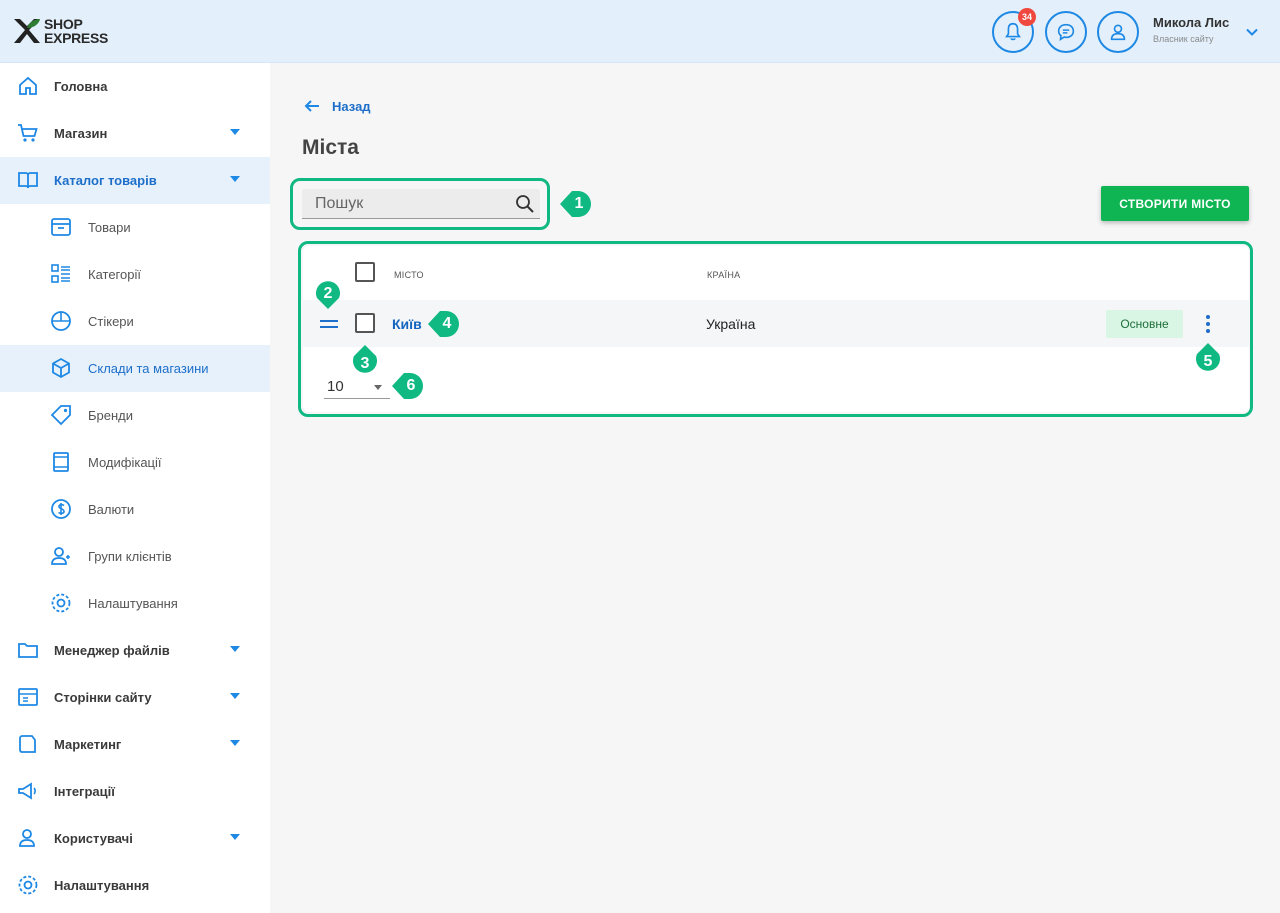 This screenshot has width=1280, height=913. I want to click on sidebar-item-label: Магазин, so click(81, 133).